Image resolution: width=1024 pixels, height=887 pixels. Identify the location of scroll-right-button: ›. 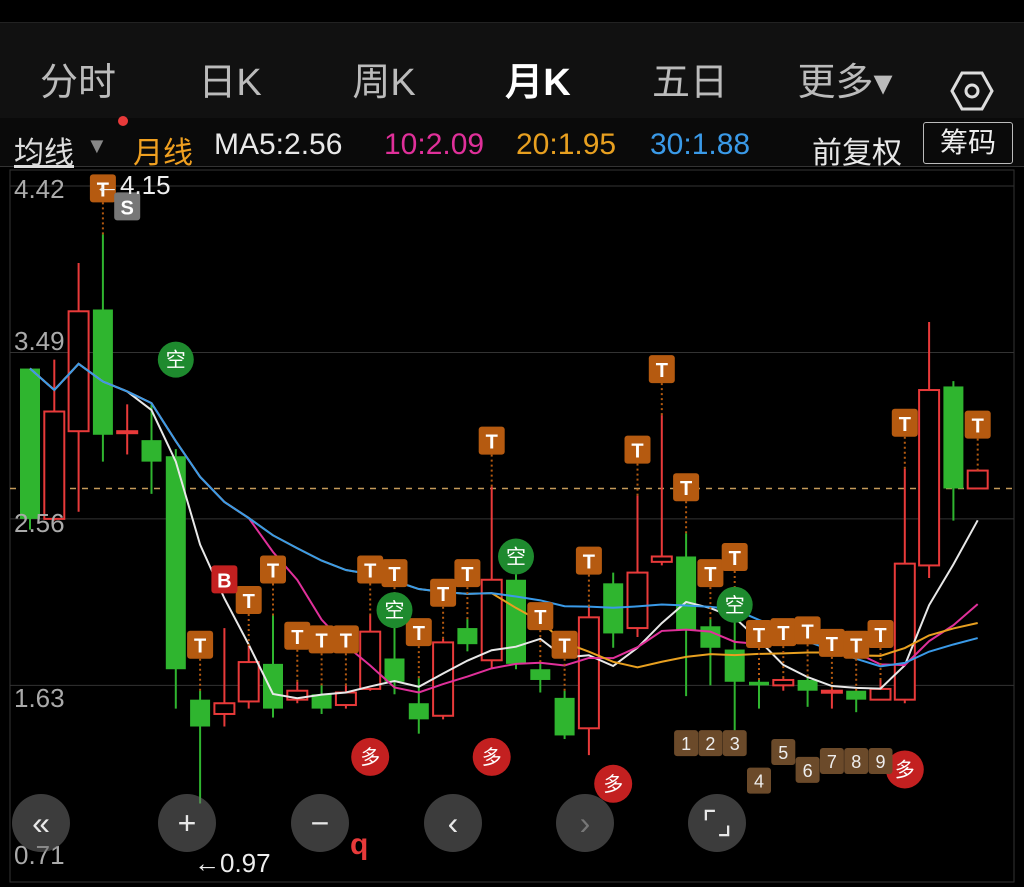
(585, 823).